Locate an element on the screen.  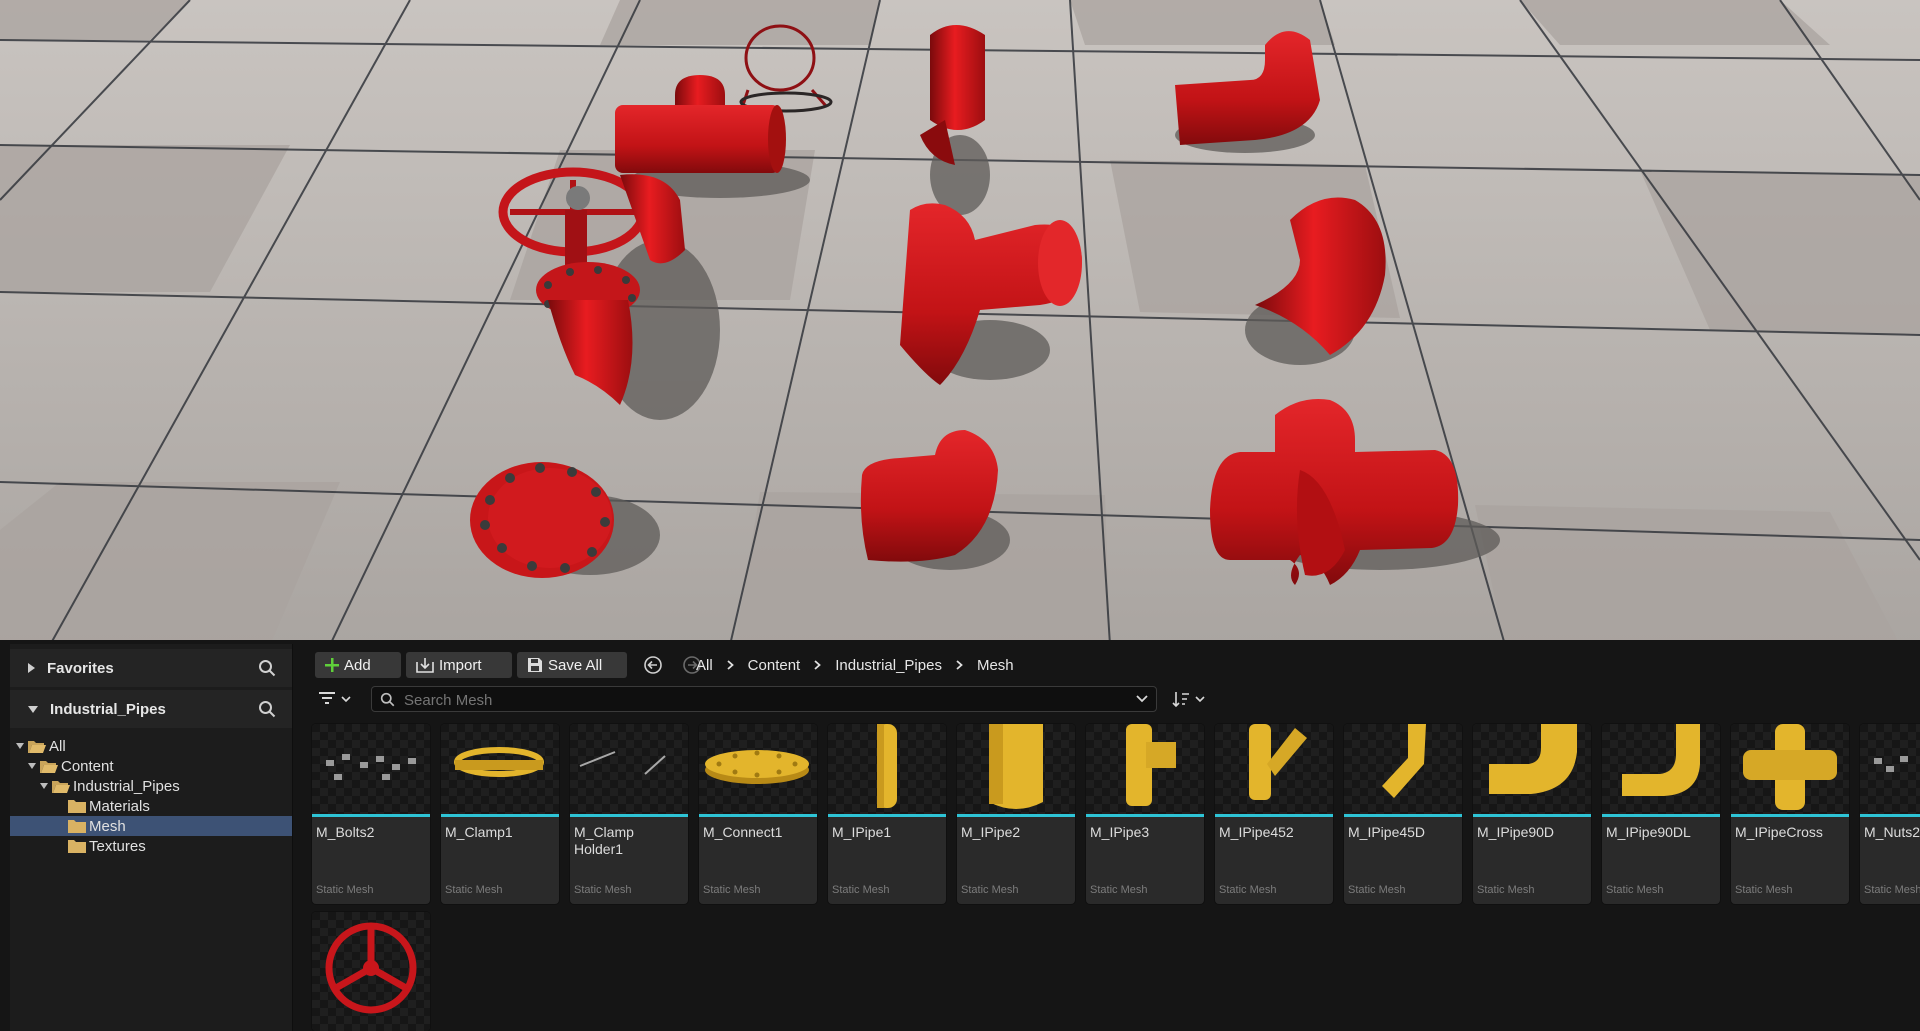
tree-item-label: All is located at coordinates (57, 746).